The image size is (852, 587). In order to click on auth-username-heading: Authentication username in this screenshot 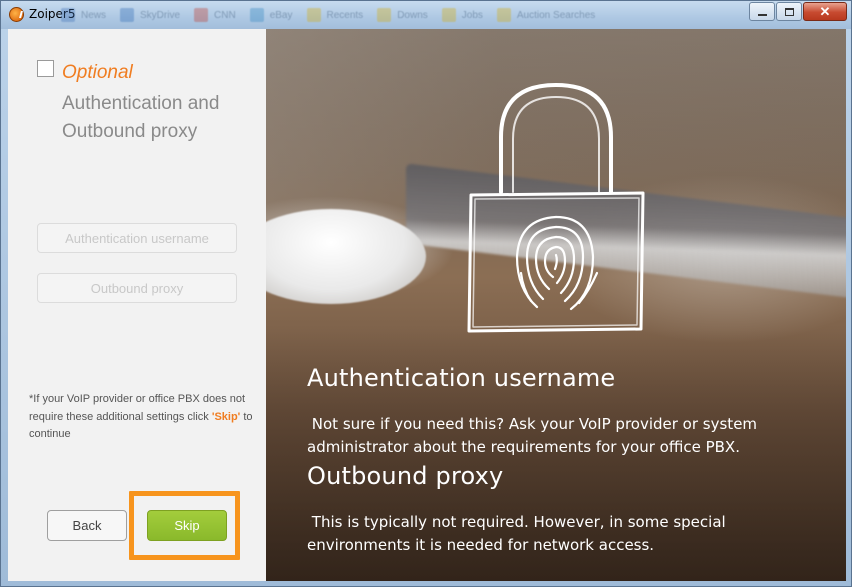, I will do `click(461, 378)`.